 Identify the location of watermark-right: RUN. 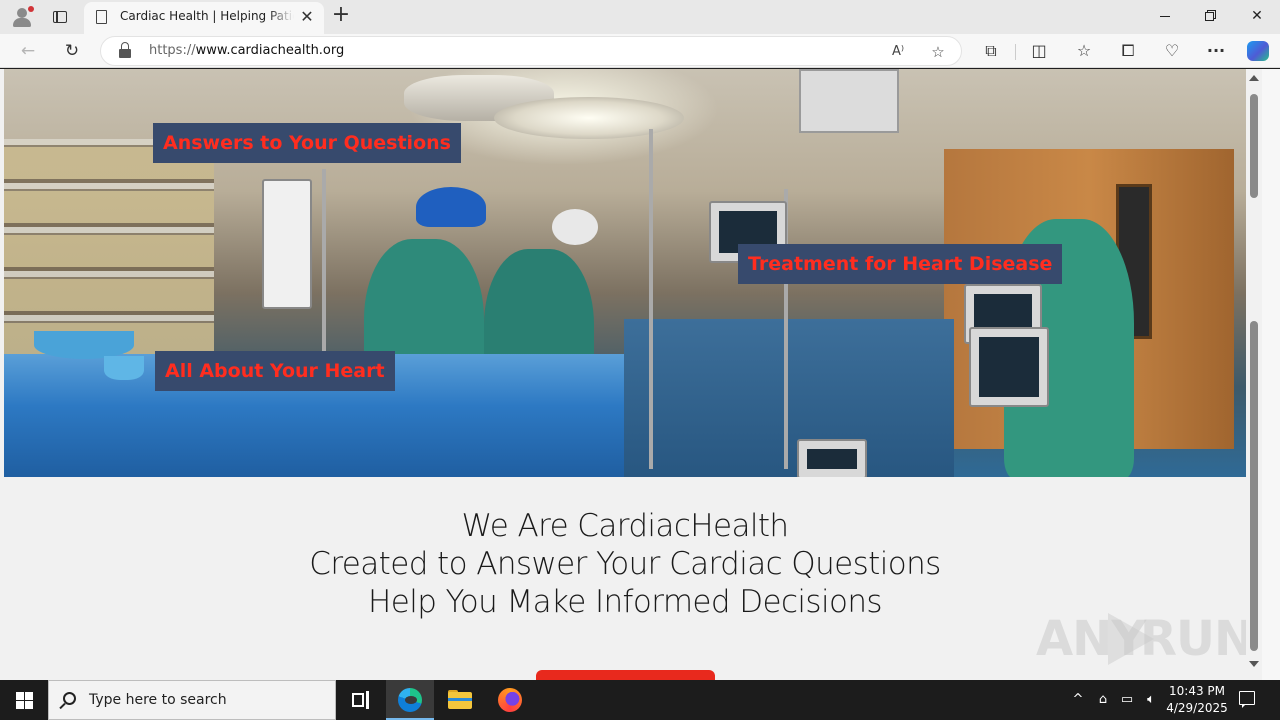
(1197, 639).